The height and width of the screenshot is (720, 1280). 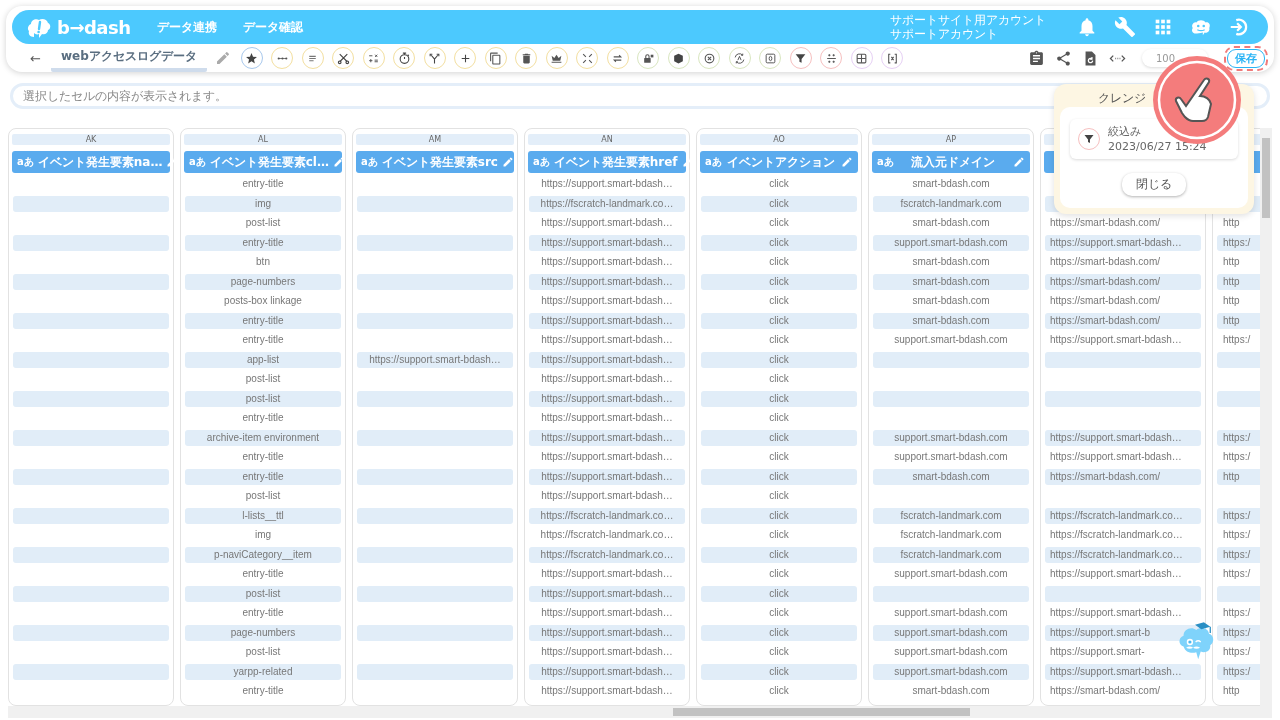 I want to click on star-tool-button, so click(x=251, y=58).